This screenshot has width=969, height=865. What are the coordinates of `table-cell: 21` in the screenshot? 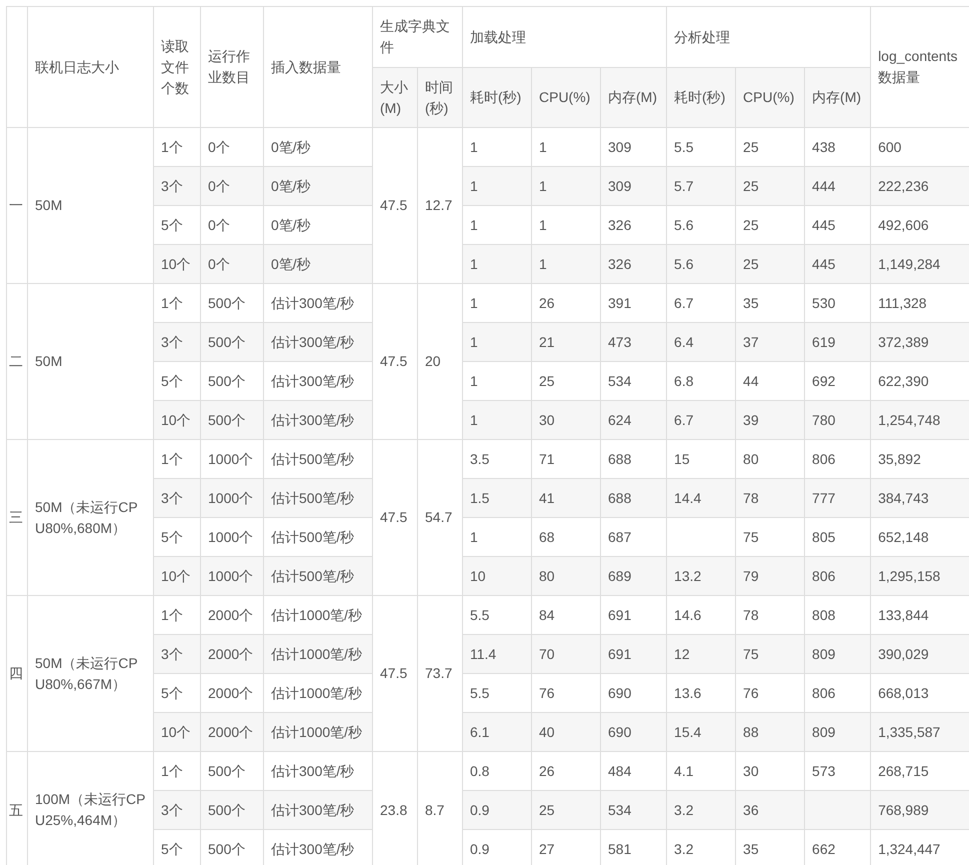 It's located at (566, 342).